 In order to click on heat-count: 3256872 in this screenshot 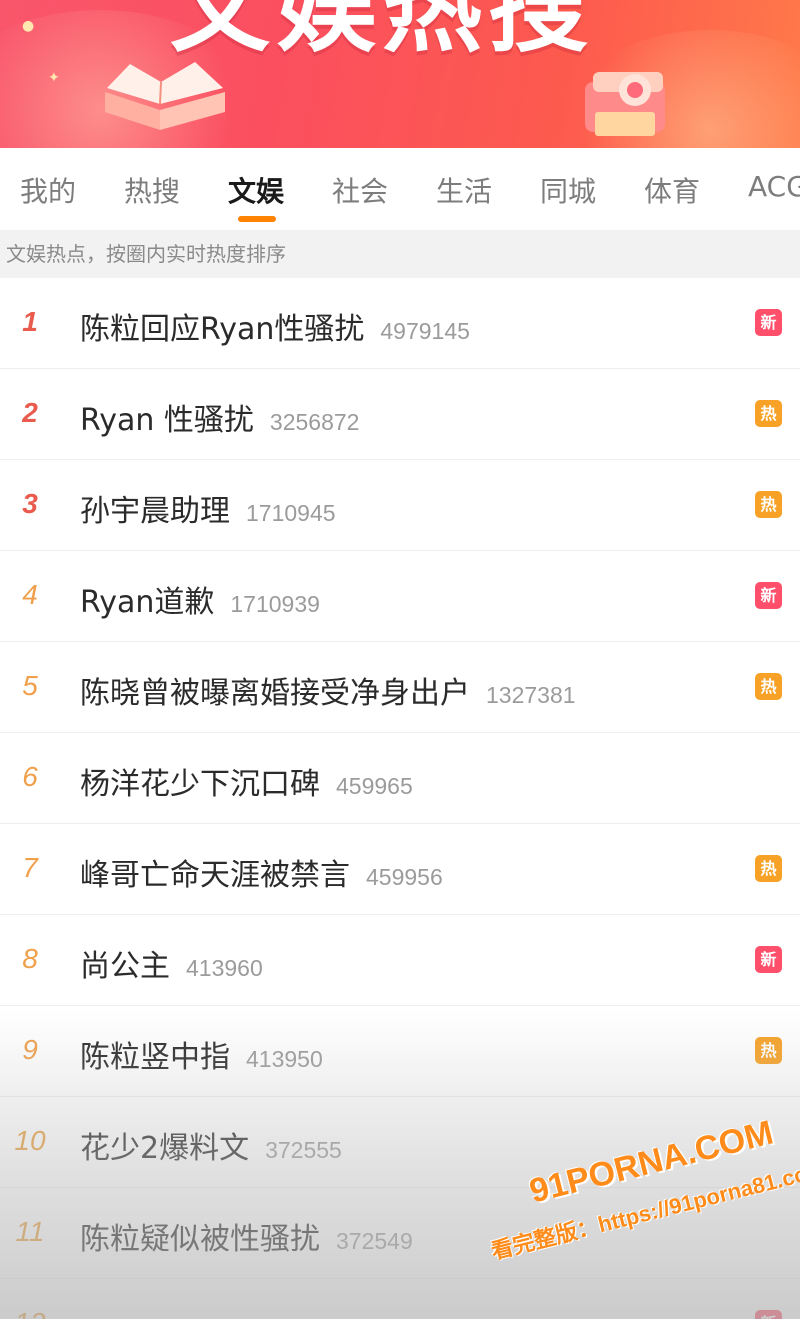, I will do `click(314, 422)`.